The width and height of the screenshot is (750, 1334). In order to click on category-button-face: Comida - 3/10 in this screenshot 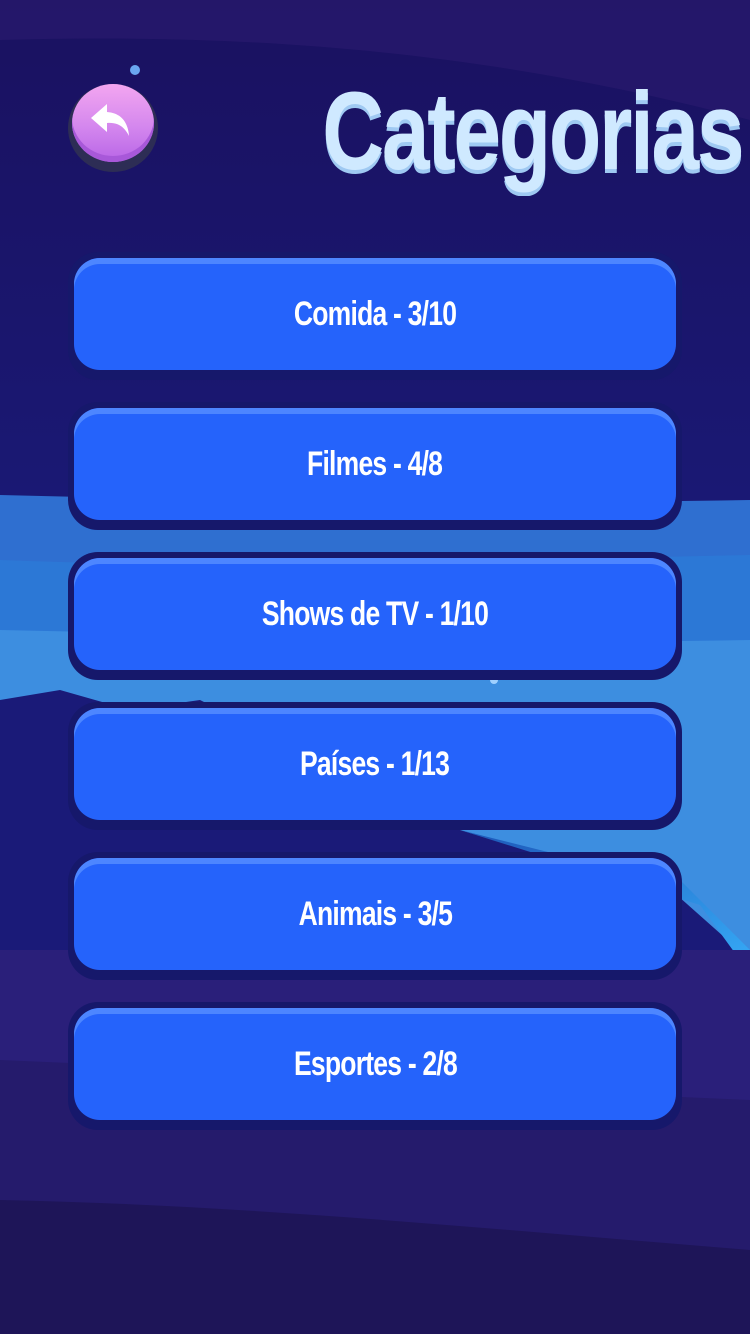, I will do `click(375, 314)`.